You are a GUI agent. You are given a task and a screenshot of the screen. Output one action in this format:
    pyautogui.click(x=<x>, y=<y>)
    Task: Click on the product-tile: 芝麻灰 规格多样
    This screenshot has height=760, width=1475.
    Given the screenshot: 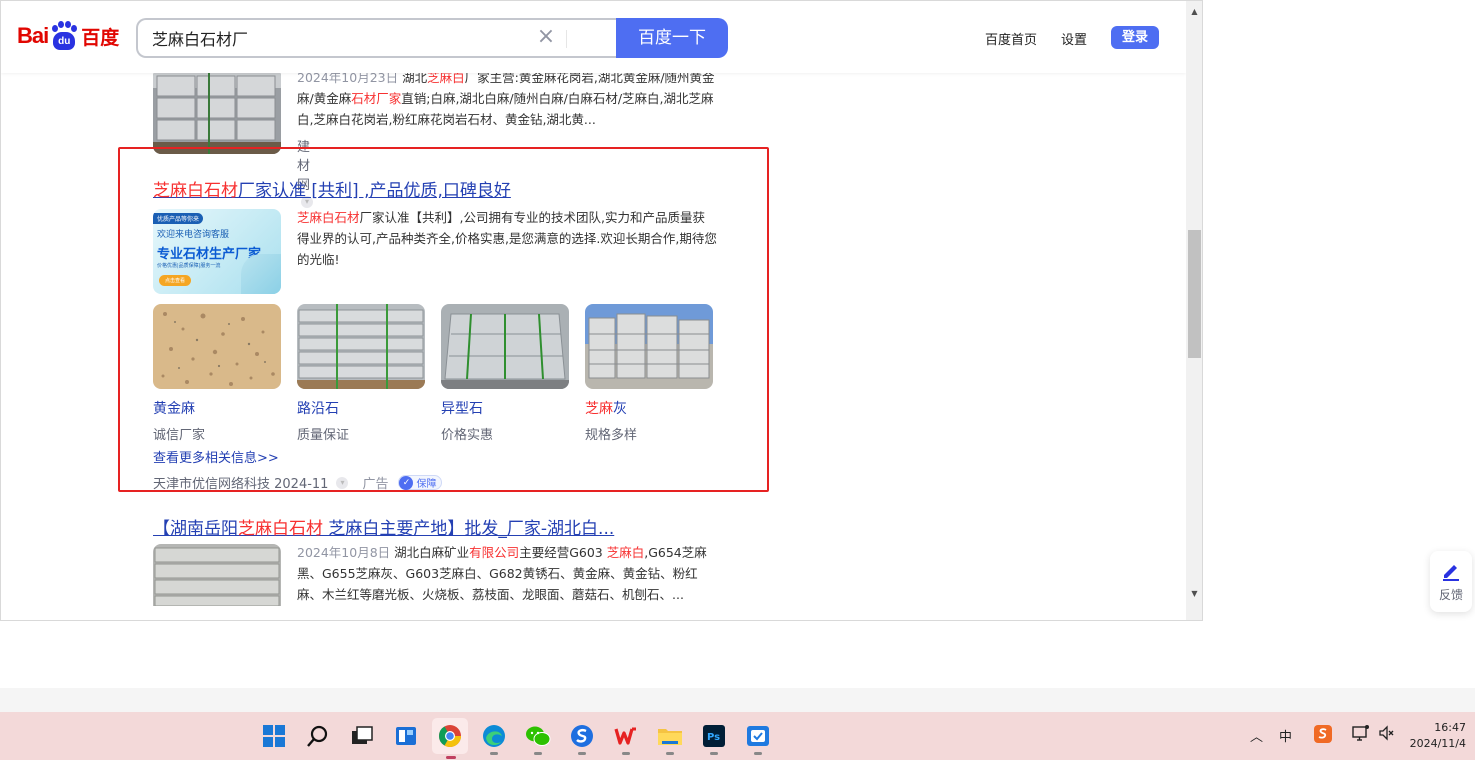 What is the action you would take?
    pyautogui.click(x=649, y=373)
    